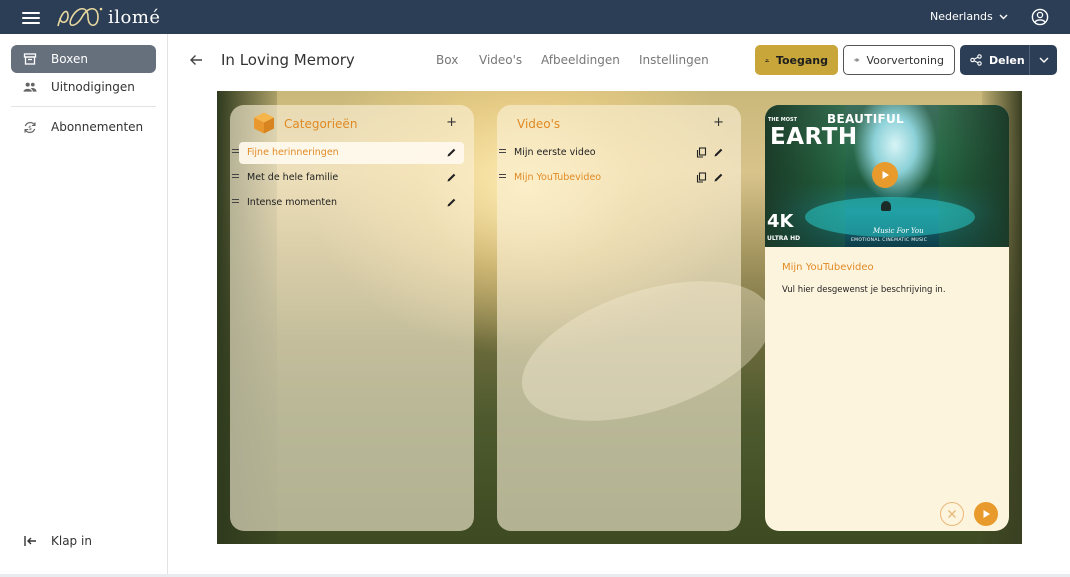 This screenshot has height=577, width=1070. Describe the element at coordinates (288, 60) in the screenshot. I see `page-title: In Loving Memory` at that location.